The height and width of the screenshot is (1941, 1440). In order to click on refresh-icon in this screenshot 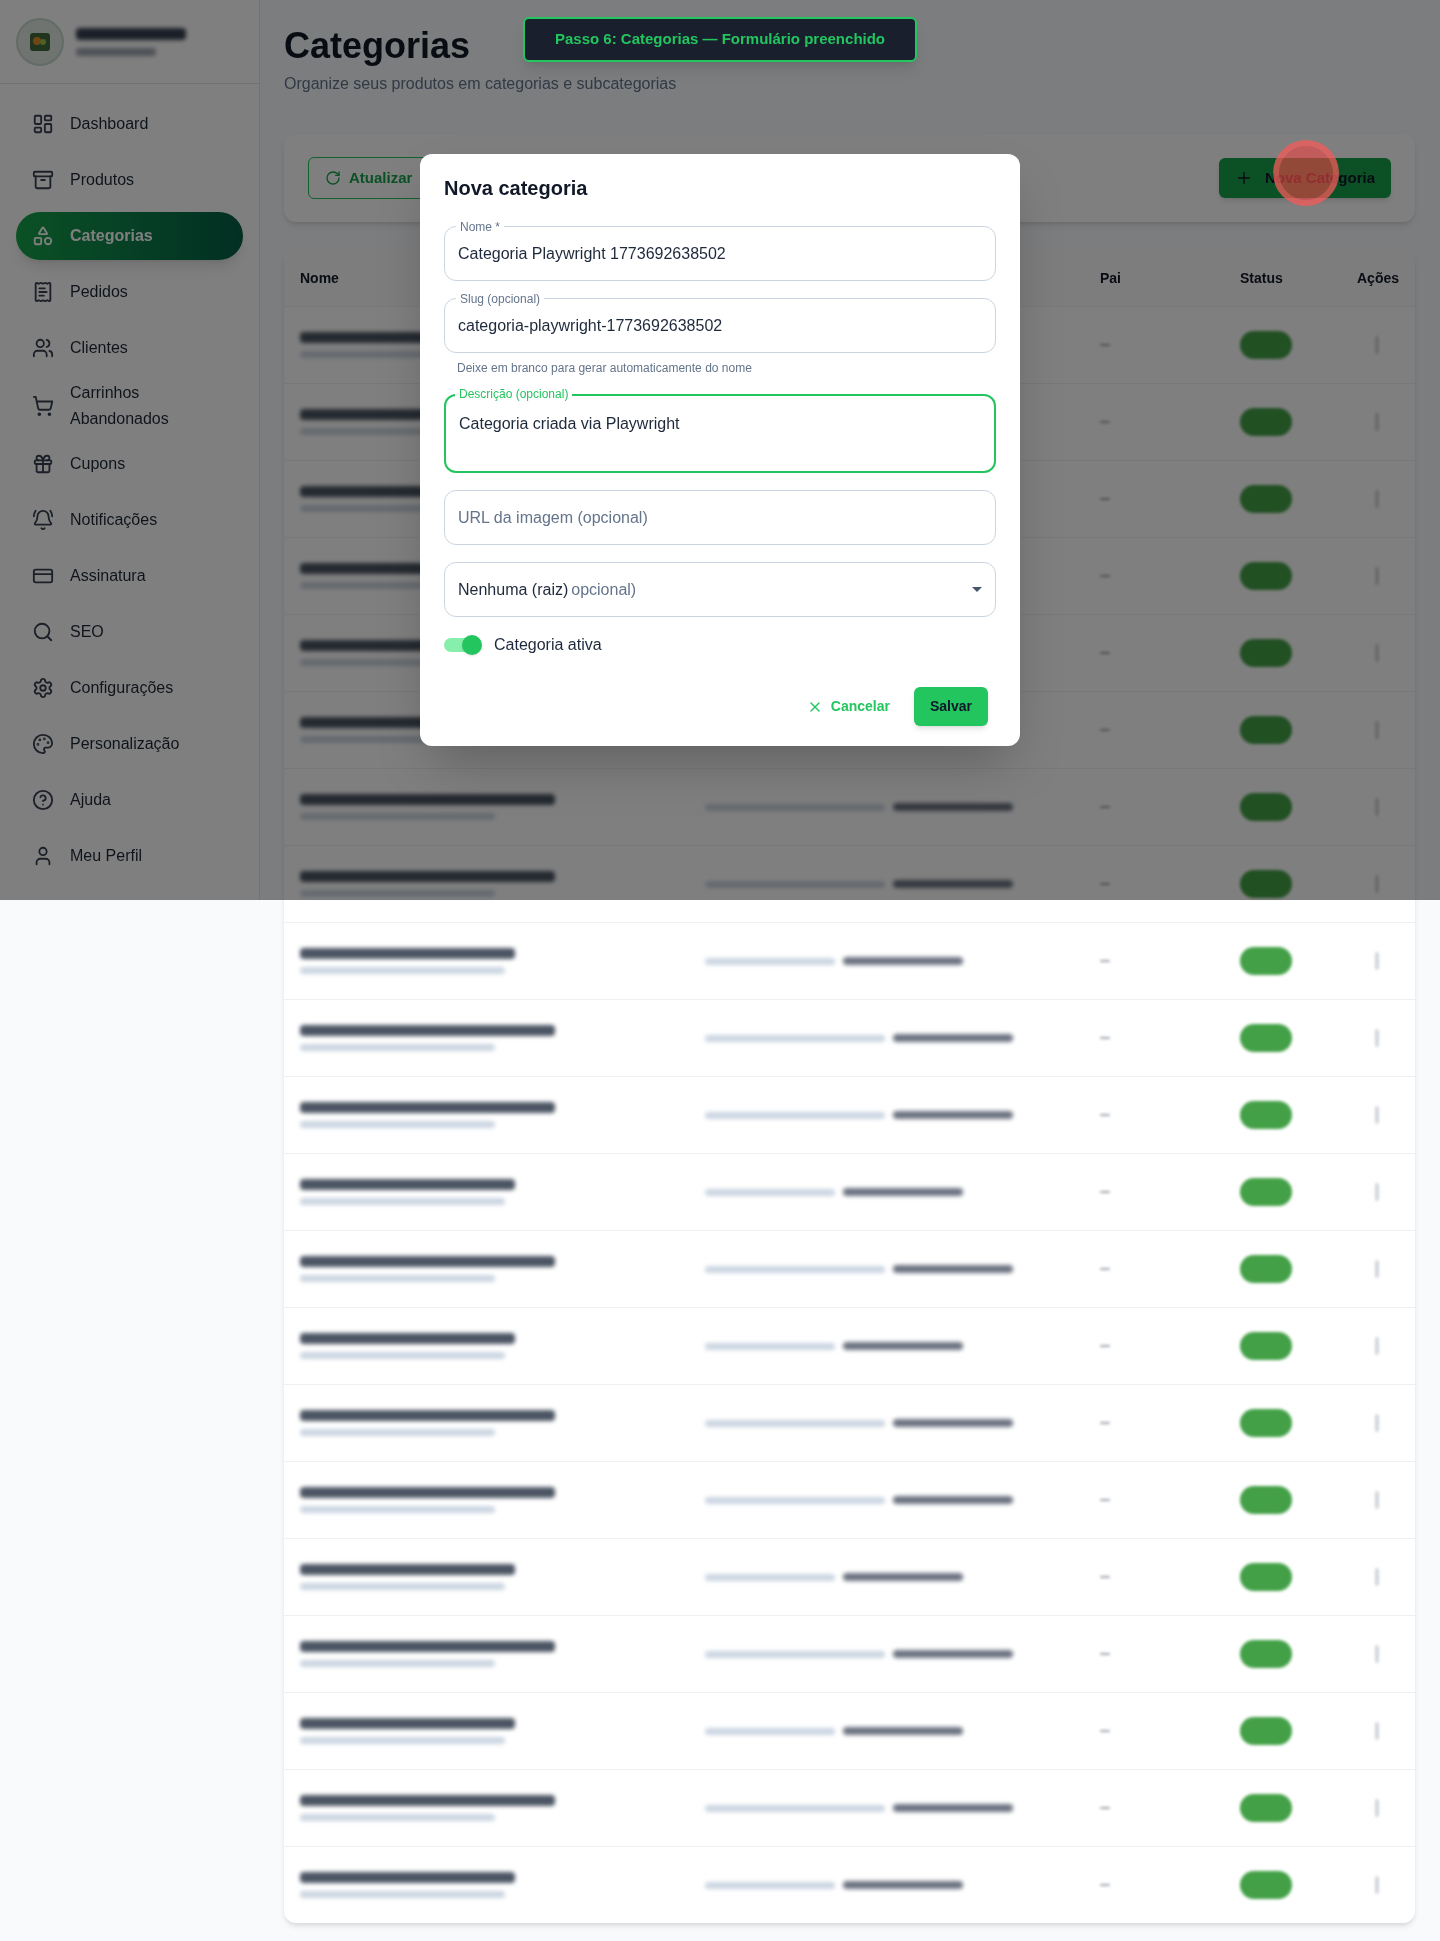, I will do `click(333, 178)`.